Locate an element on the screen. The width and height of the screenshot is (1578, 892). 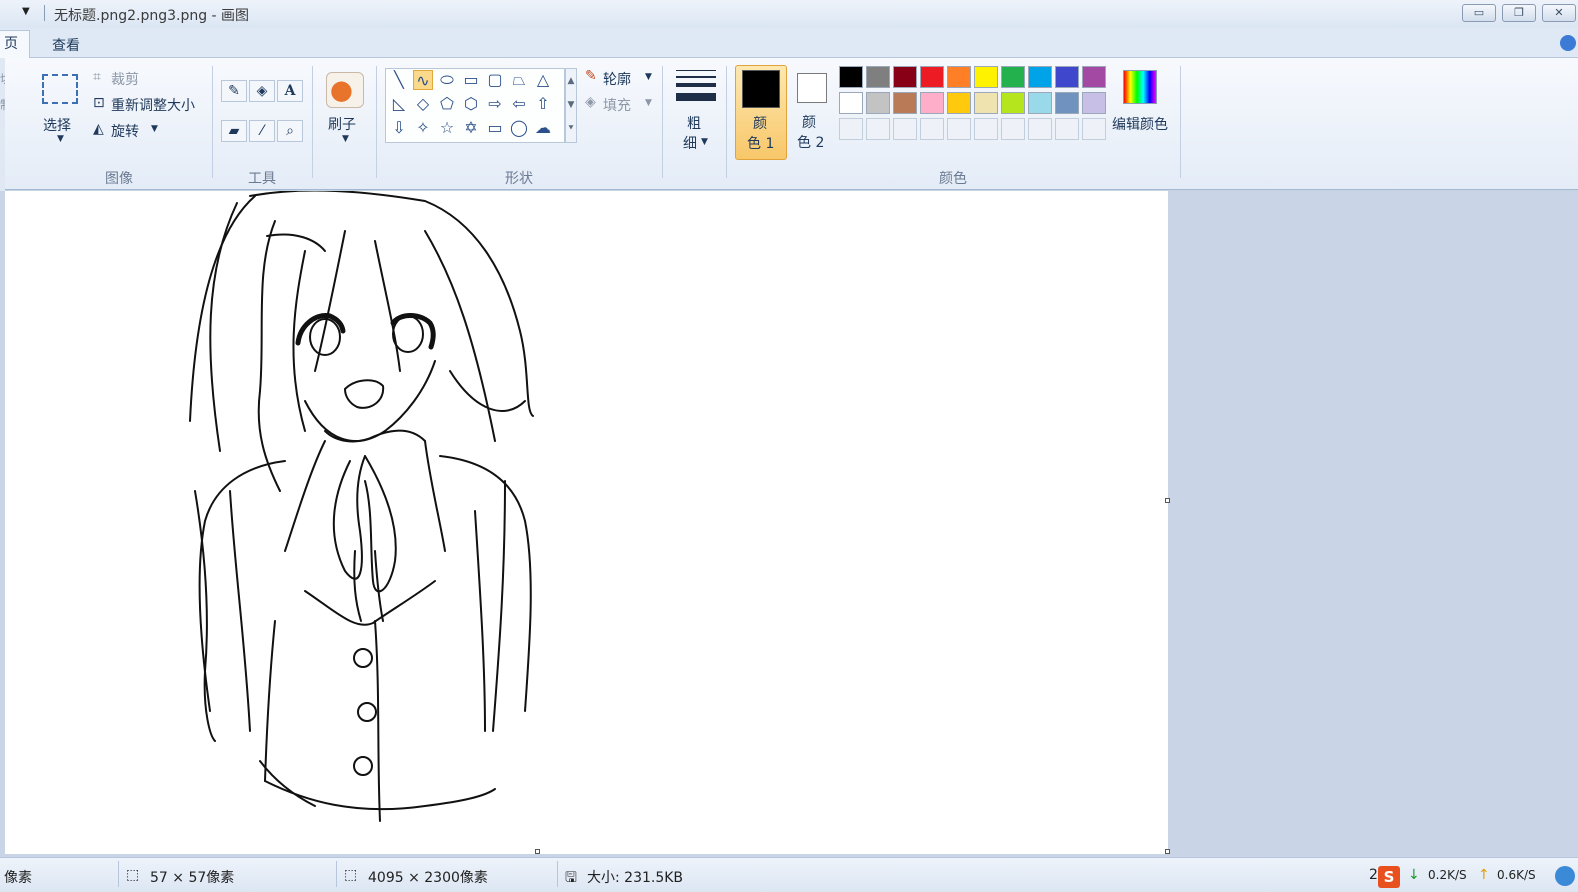
curve-icon: ∿ is located at coordinates (423, 80).